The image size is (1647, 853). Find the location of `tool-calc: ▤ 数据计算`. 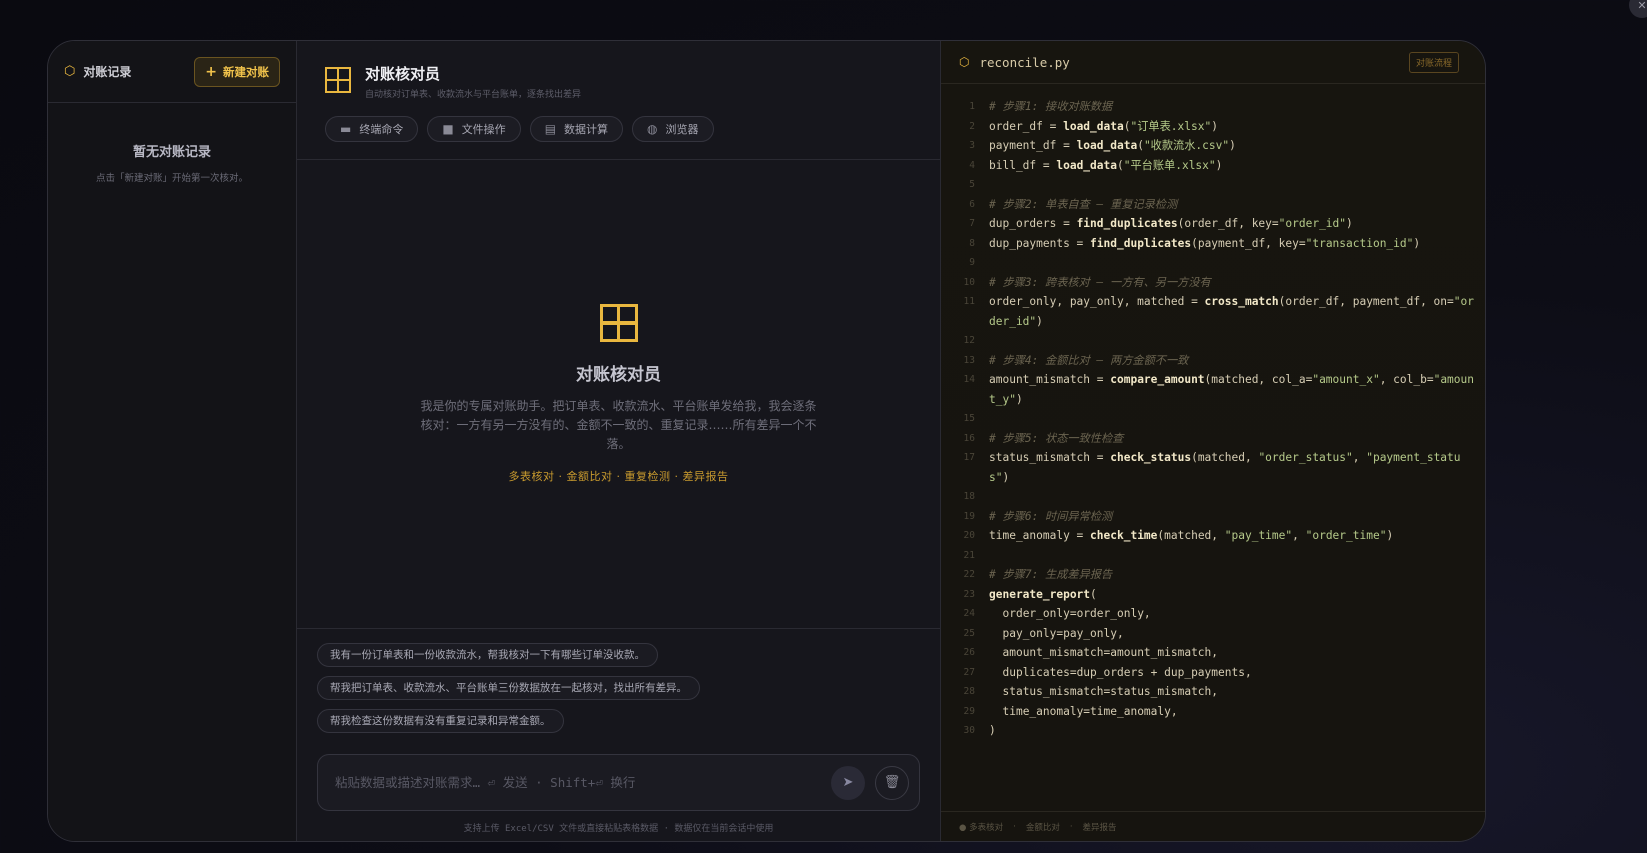

tool-calc: ▤ 数据计算 is located at coordinates (576, 129).